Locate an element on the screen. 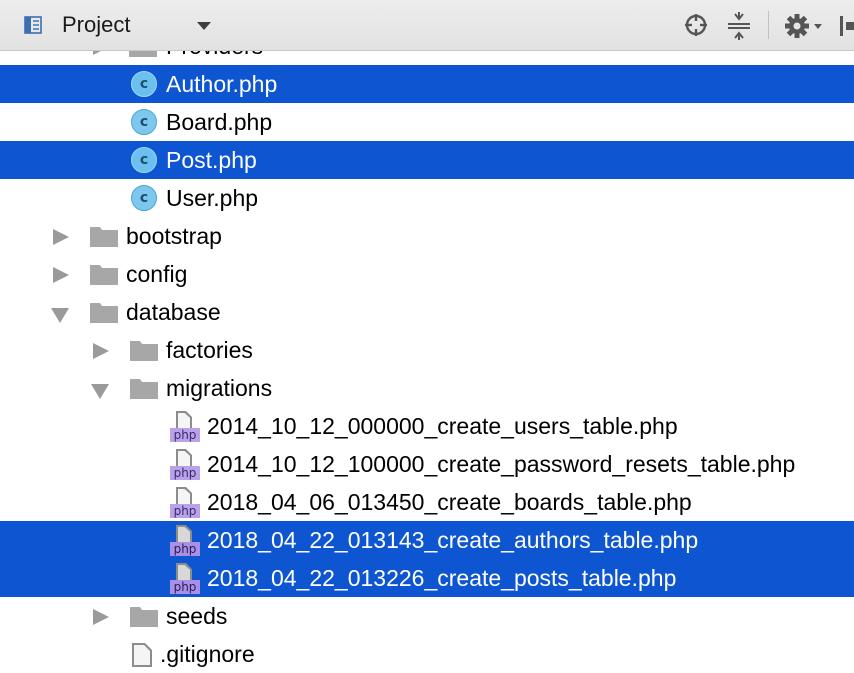 The width and height of the screenshot is (854, 673). tree-item-label: database is located at coordinates (173, 312).